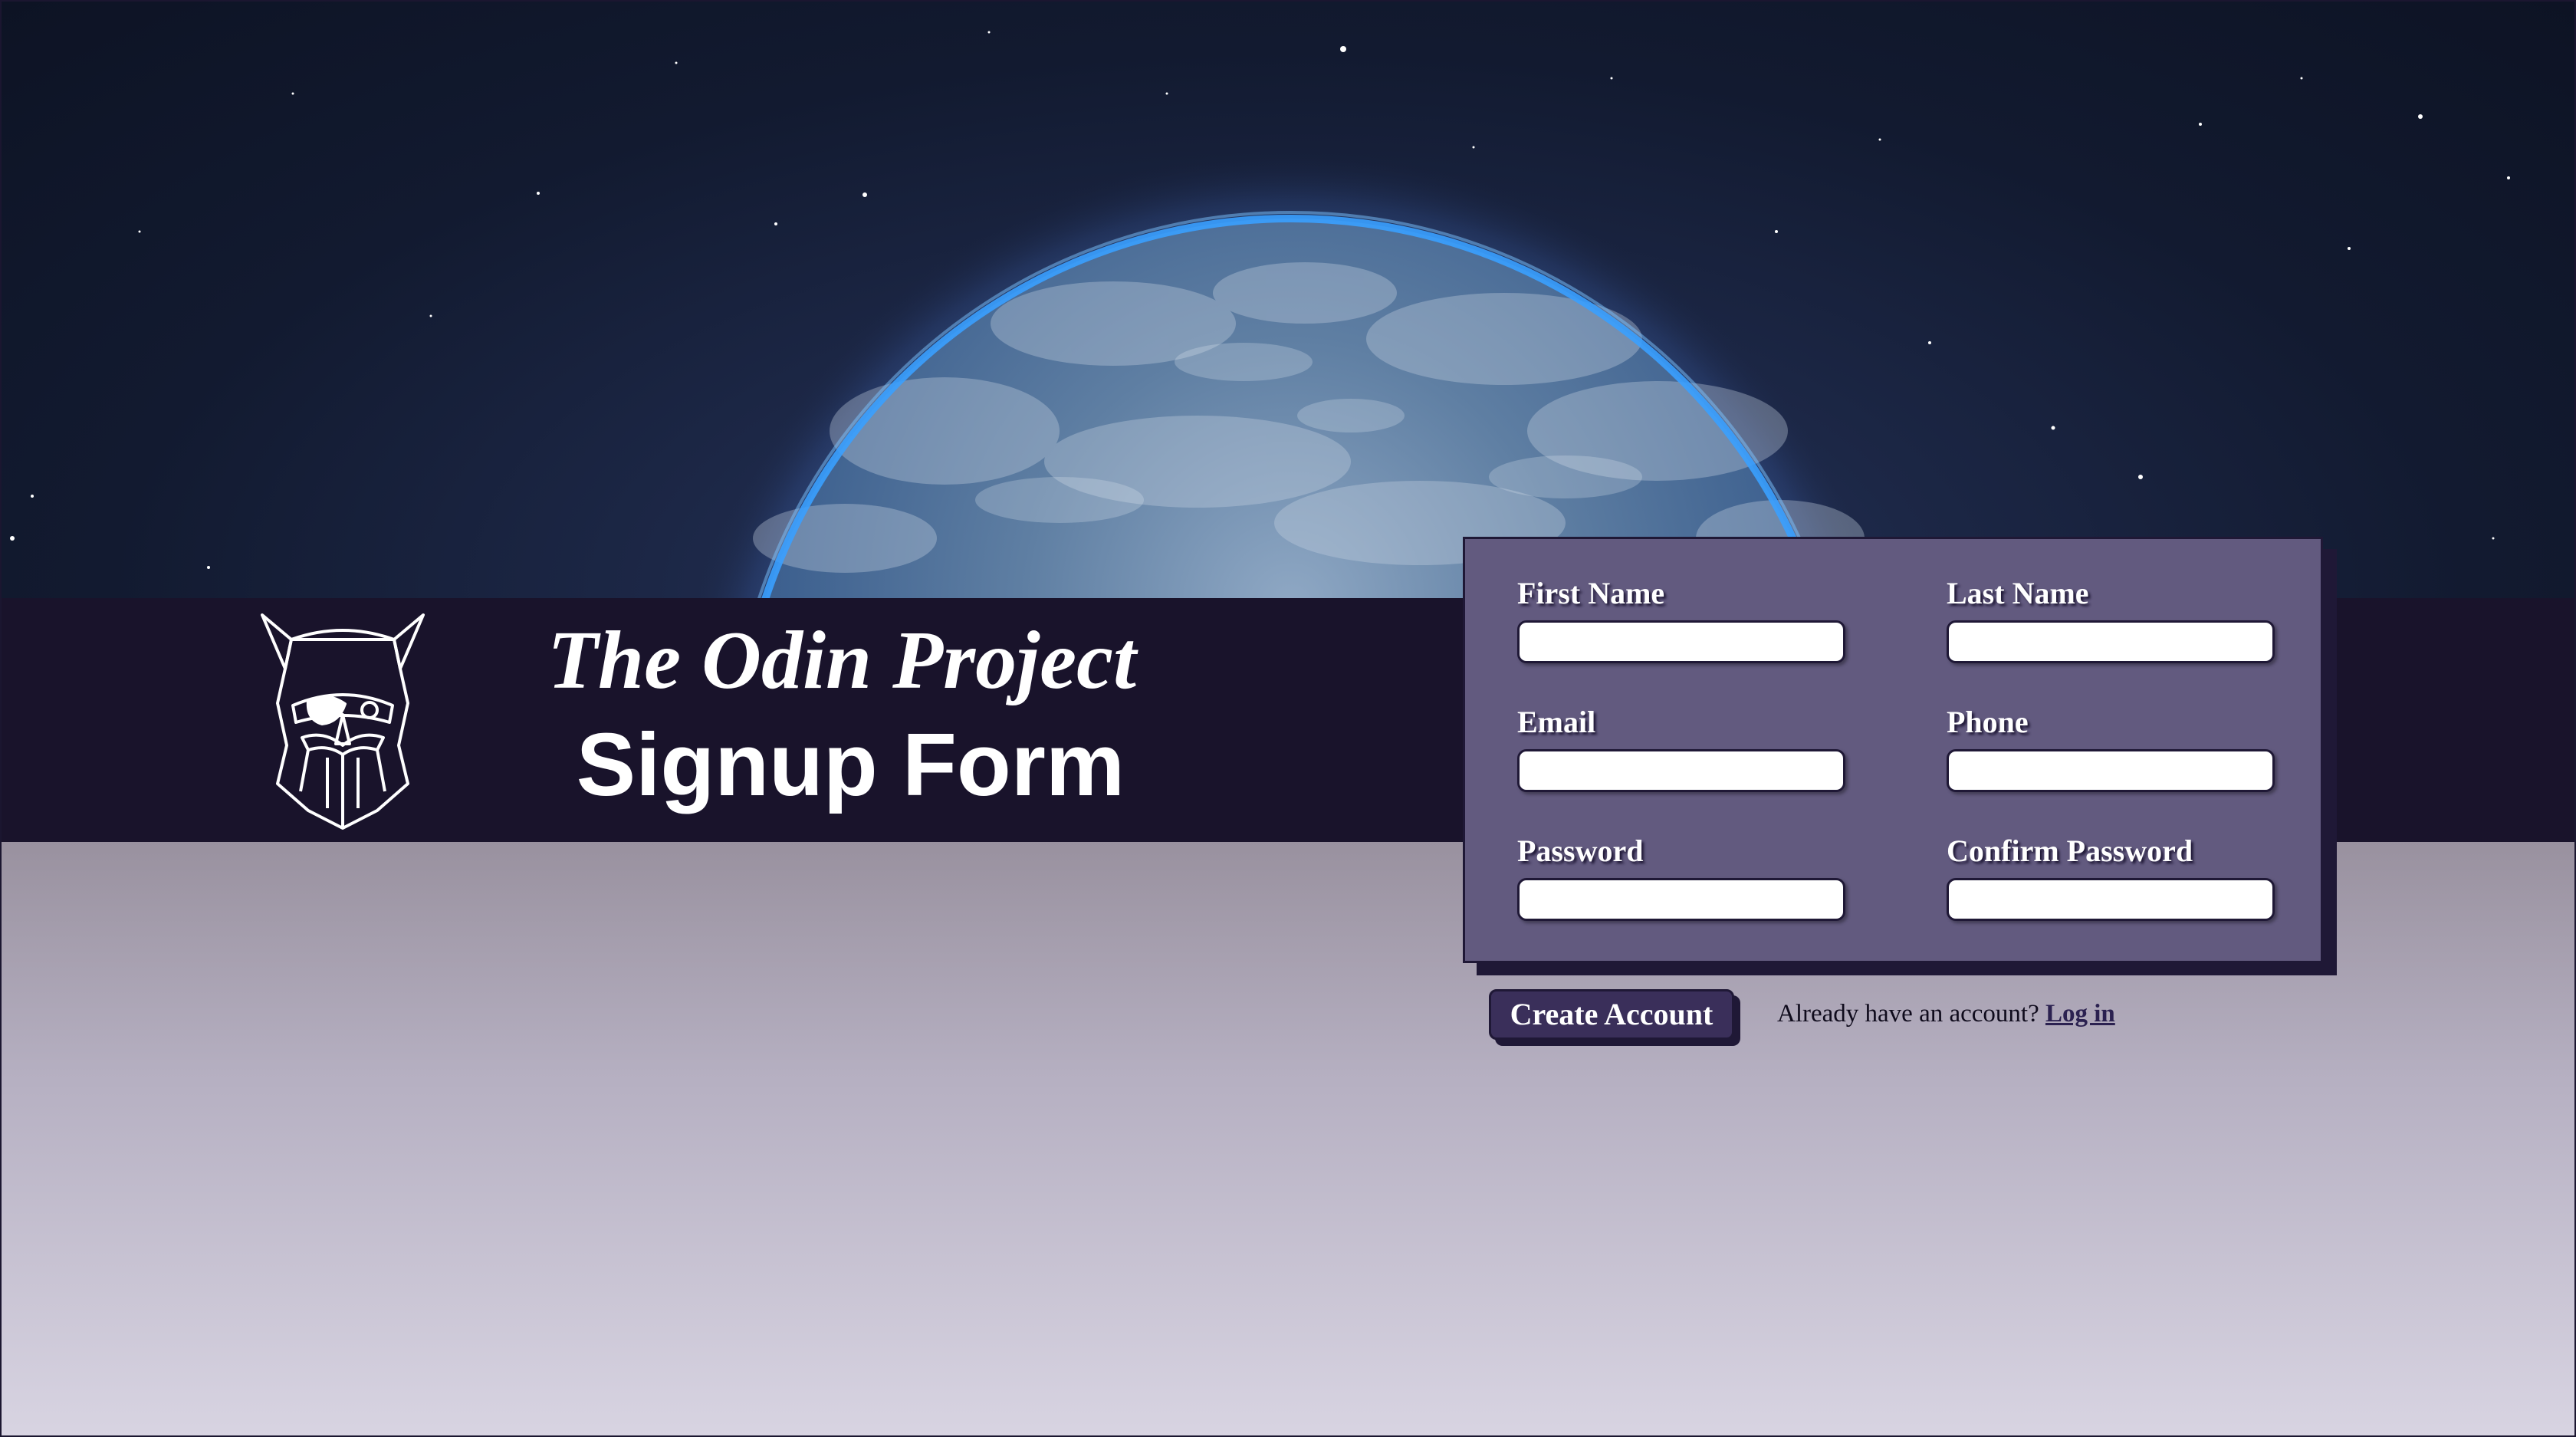 This screenshot has width=2576, height=1437. Describe the element at coordinates (842, 660) in the screenshot. I see `brand-title: The Odin Project` at that location.